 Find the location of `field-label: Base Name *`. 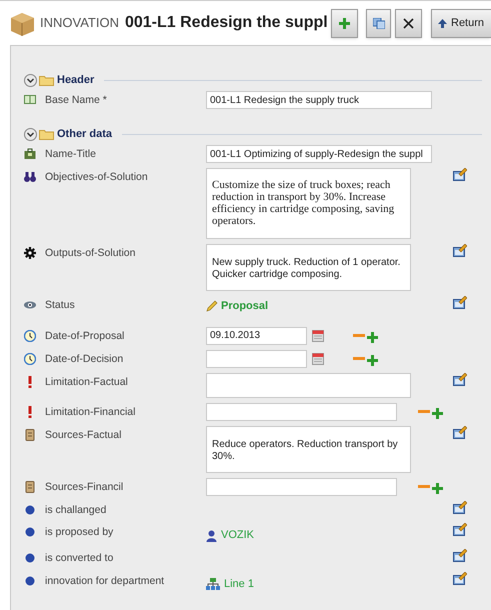

field-label: Base Name * is located at coordinates (76, 100).